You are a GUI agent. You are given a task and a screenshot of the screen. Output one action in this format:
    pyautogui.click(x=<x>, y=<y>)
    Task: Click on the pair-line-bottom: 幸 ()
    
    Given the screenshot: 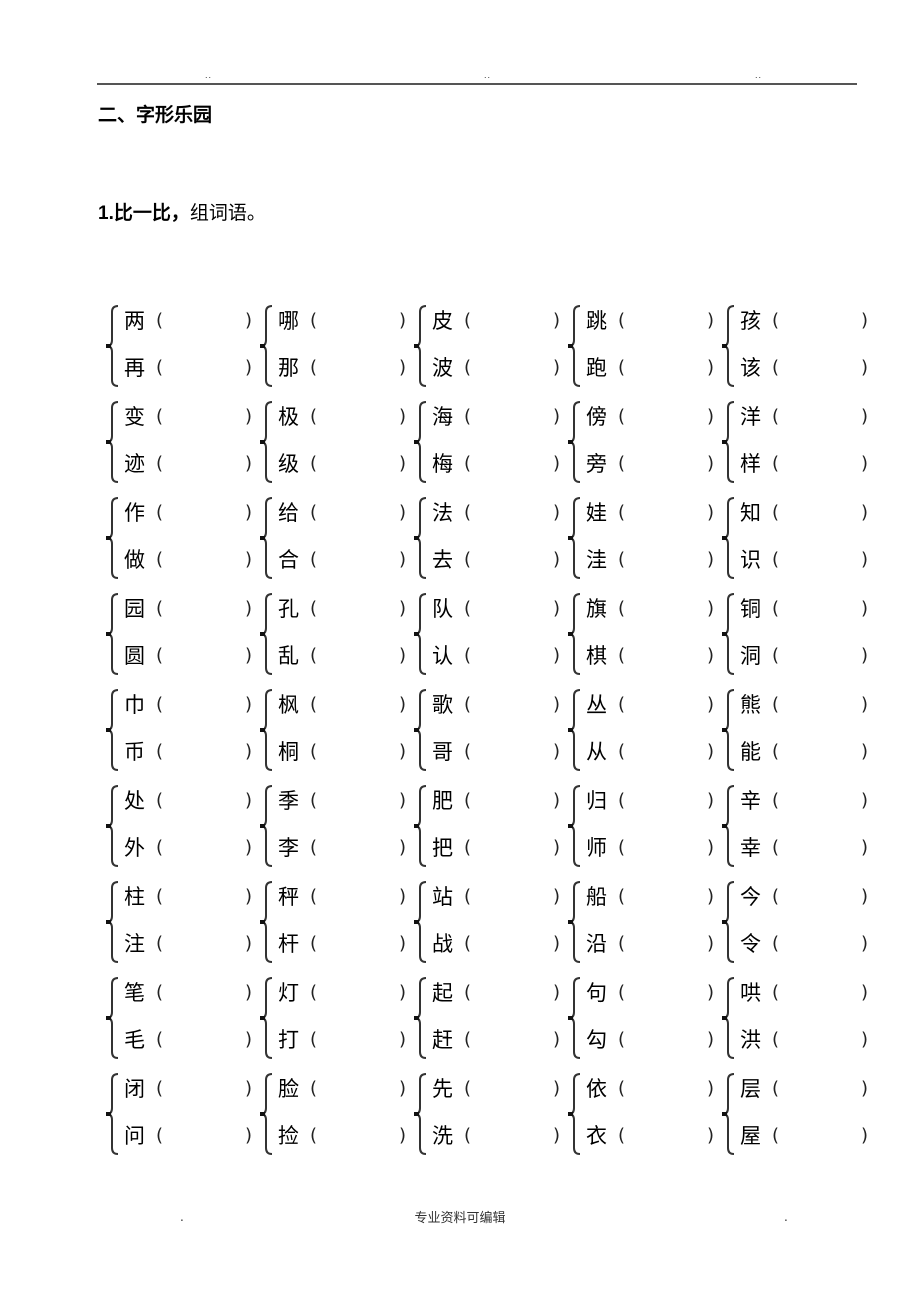 What is the action you would take?
    pyautogui.click(x=805, y=848)
    